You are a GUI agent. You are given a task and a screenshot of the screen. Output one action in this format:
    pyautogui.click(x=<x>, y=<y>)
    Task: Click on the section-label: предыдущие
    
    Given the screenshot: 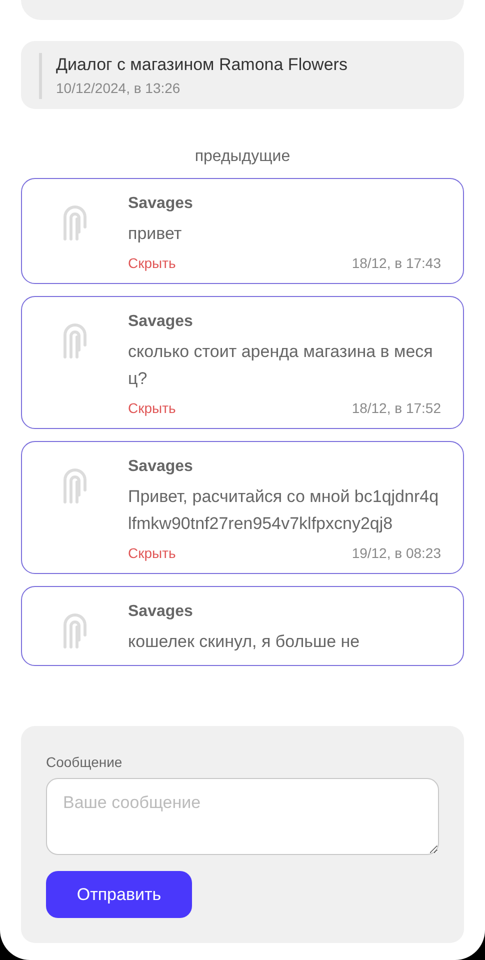 What is the action you would take?
    pyautogui.click(x=243, y=157)
    